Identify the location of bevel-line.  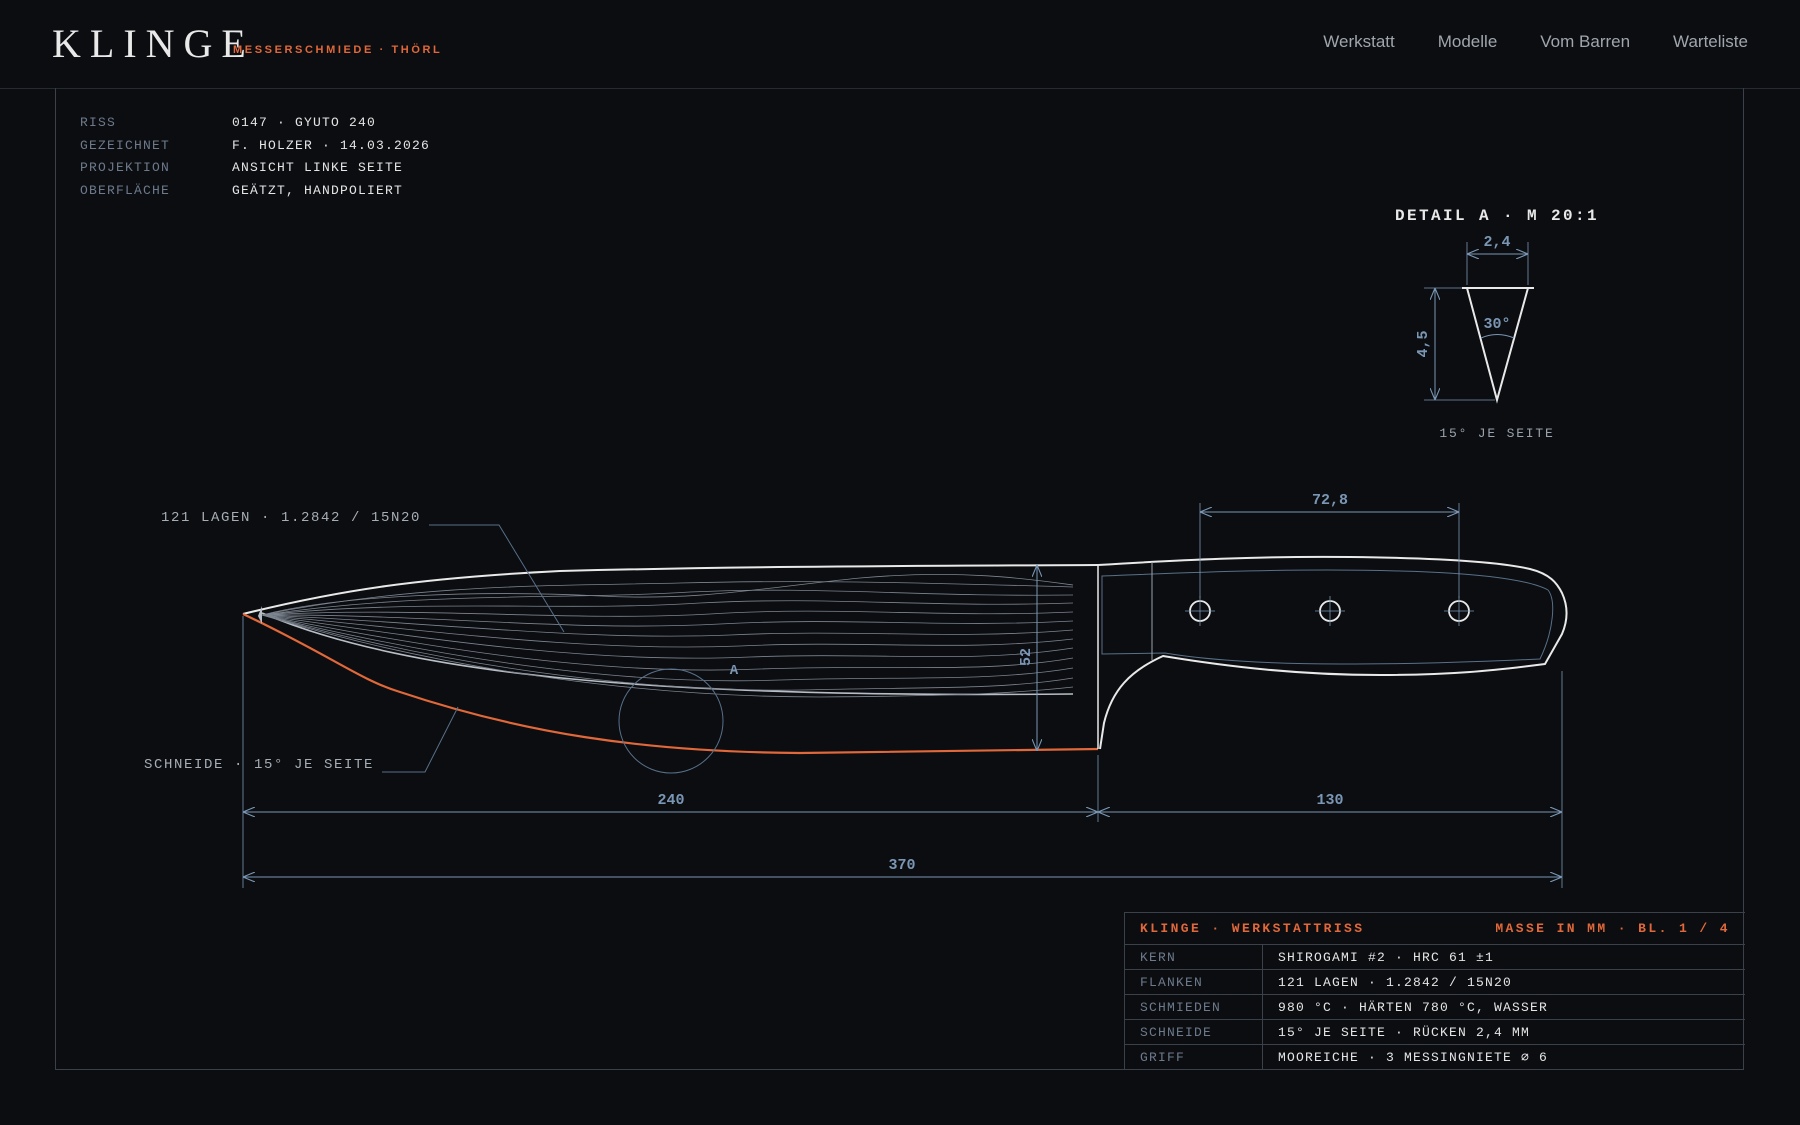
(667, 654).